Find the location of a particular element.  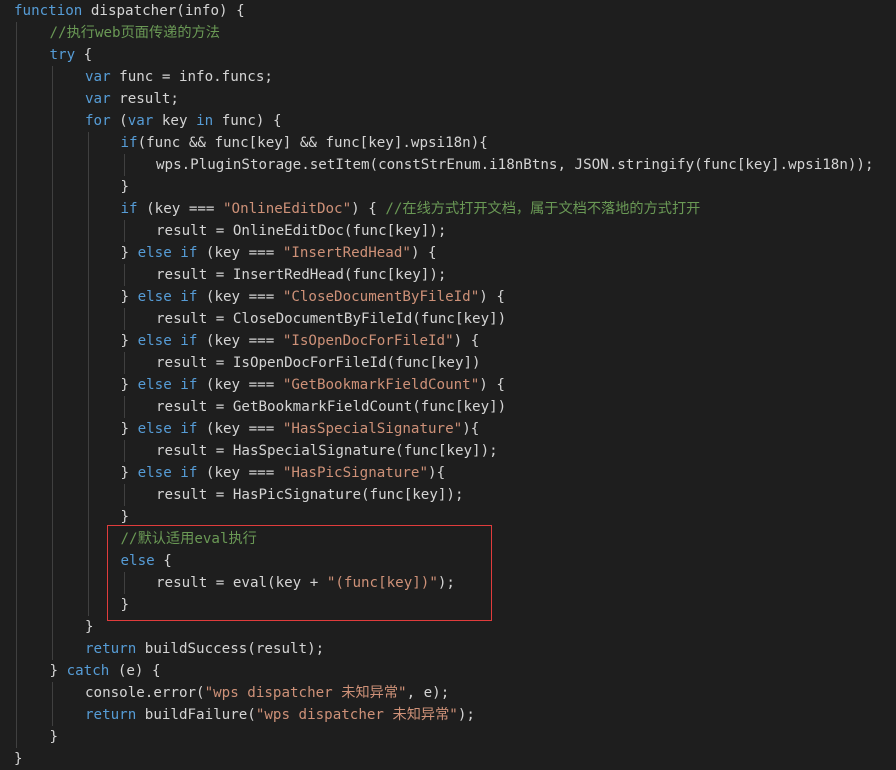

code-line: } else if (key === "InsertRedHead") { is located at coordinates (448, 253).